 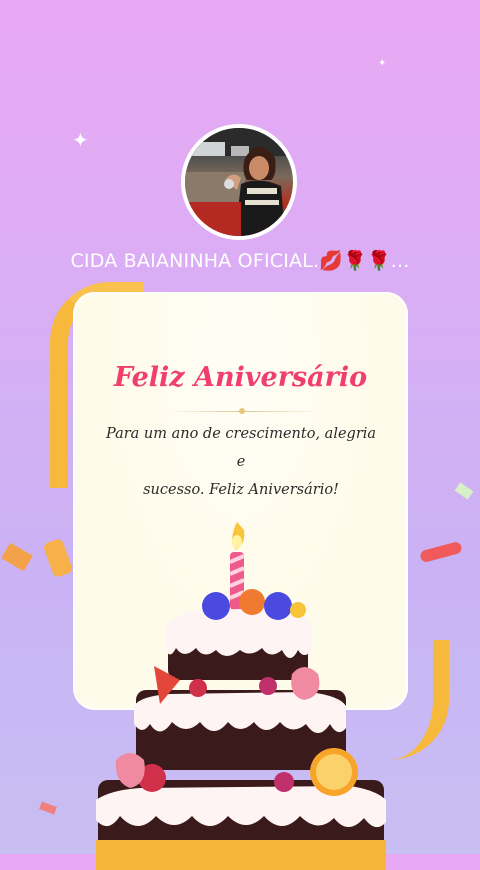 I want to click on card-title: Feliz Aniversário, so click(x=240, y=377).